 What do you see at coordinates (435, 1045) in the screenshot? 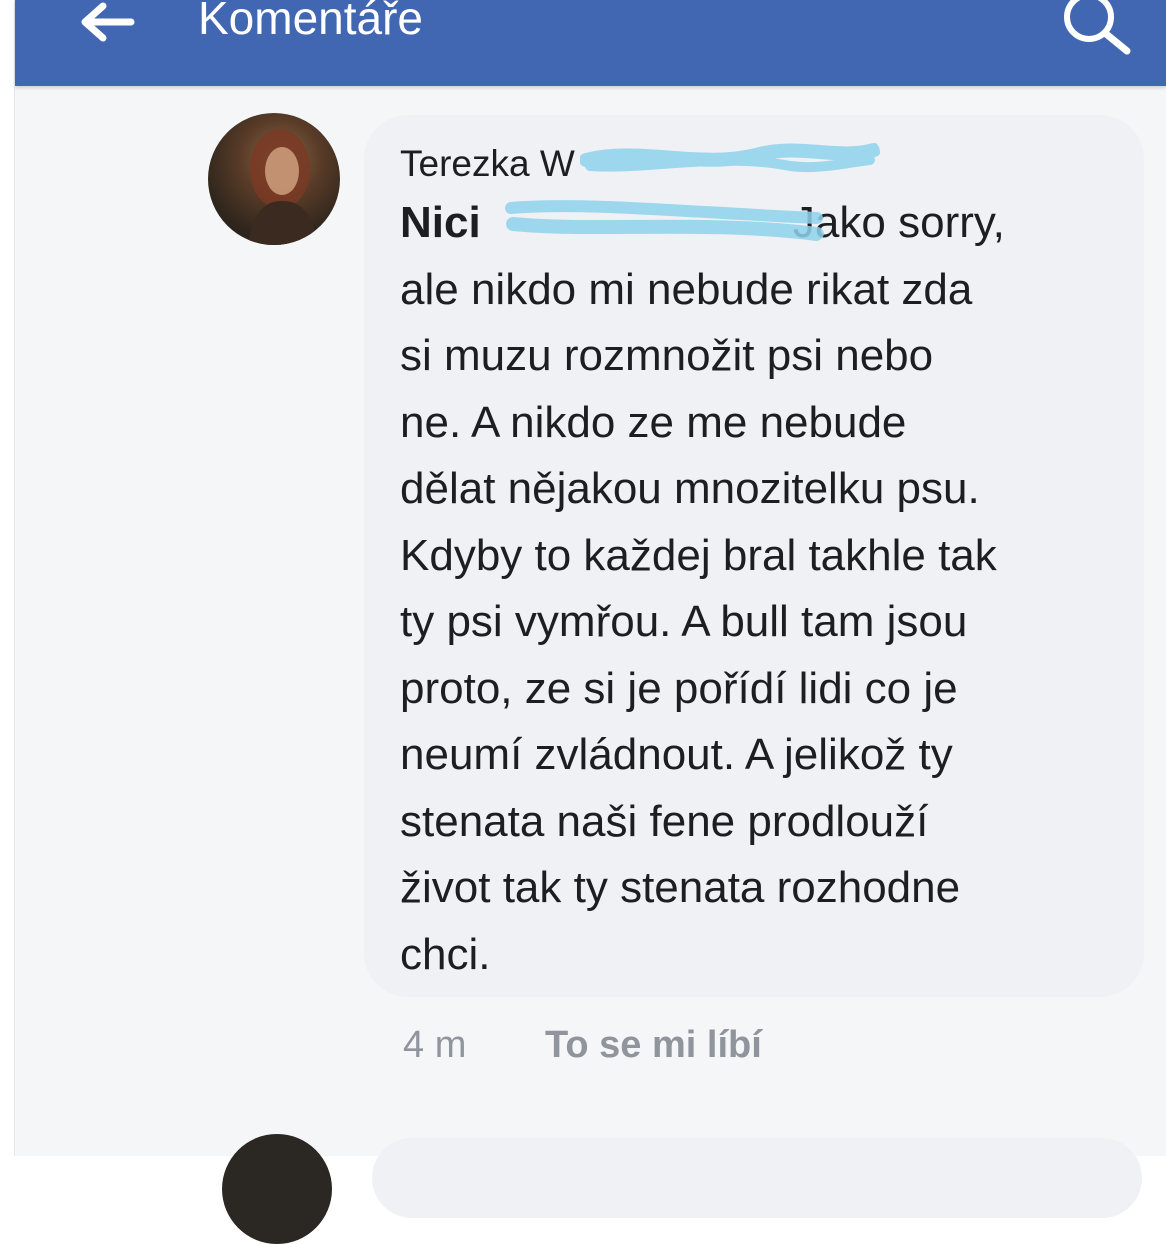
I see `comment-timestamp: 4 m` at bounding box center [435, 1045].